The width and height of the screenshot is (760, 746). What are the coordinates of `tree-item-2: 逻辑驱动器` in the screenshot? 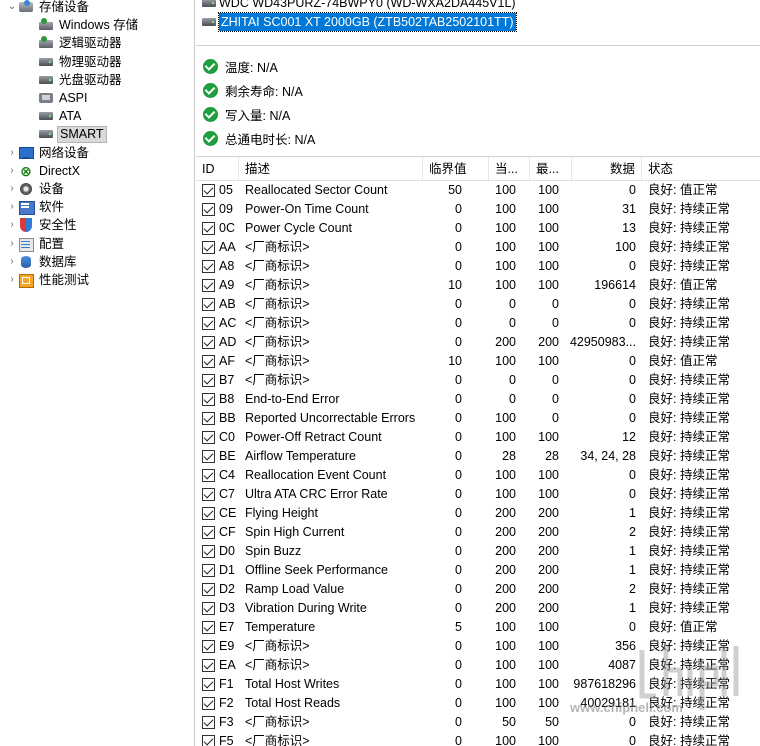 It's located at (75, 43).